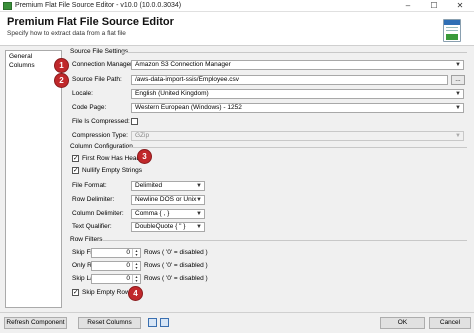 The height and width of the screenshot is (333, 474). I want to click on text-qualifier-value: DoubleQuote { " }, so click(160, 226).